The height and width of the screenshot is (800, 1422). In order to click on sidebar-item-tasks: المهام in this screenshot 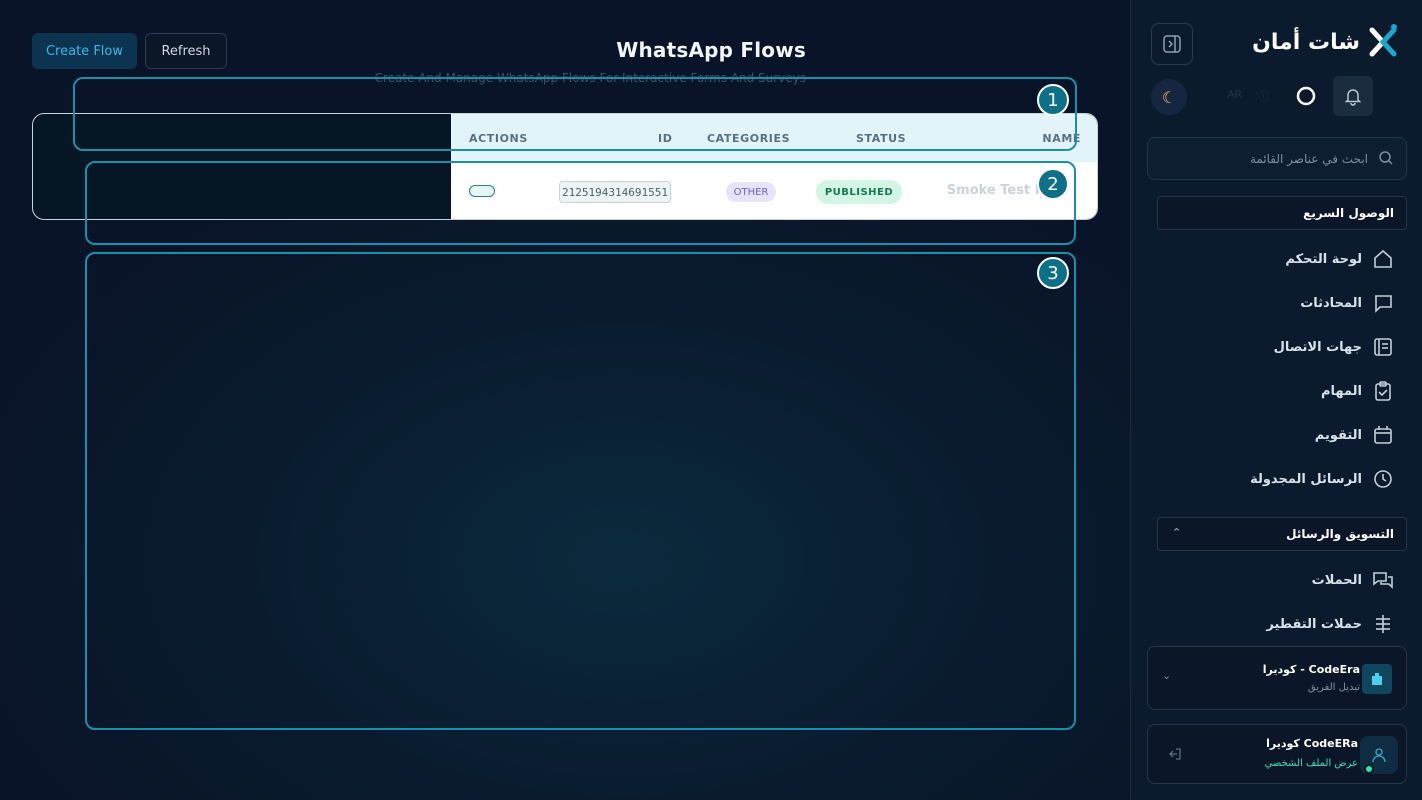, I will do `click(1357, 391)`.